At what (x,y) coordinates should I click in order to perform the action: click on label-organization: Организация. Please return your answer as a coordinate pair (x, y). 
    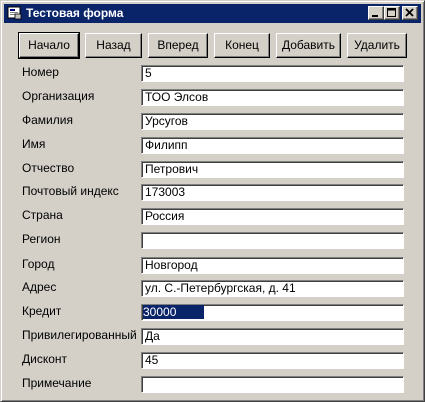
    Looking at the image, I should click on (58, 96).